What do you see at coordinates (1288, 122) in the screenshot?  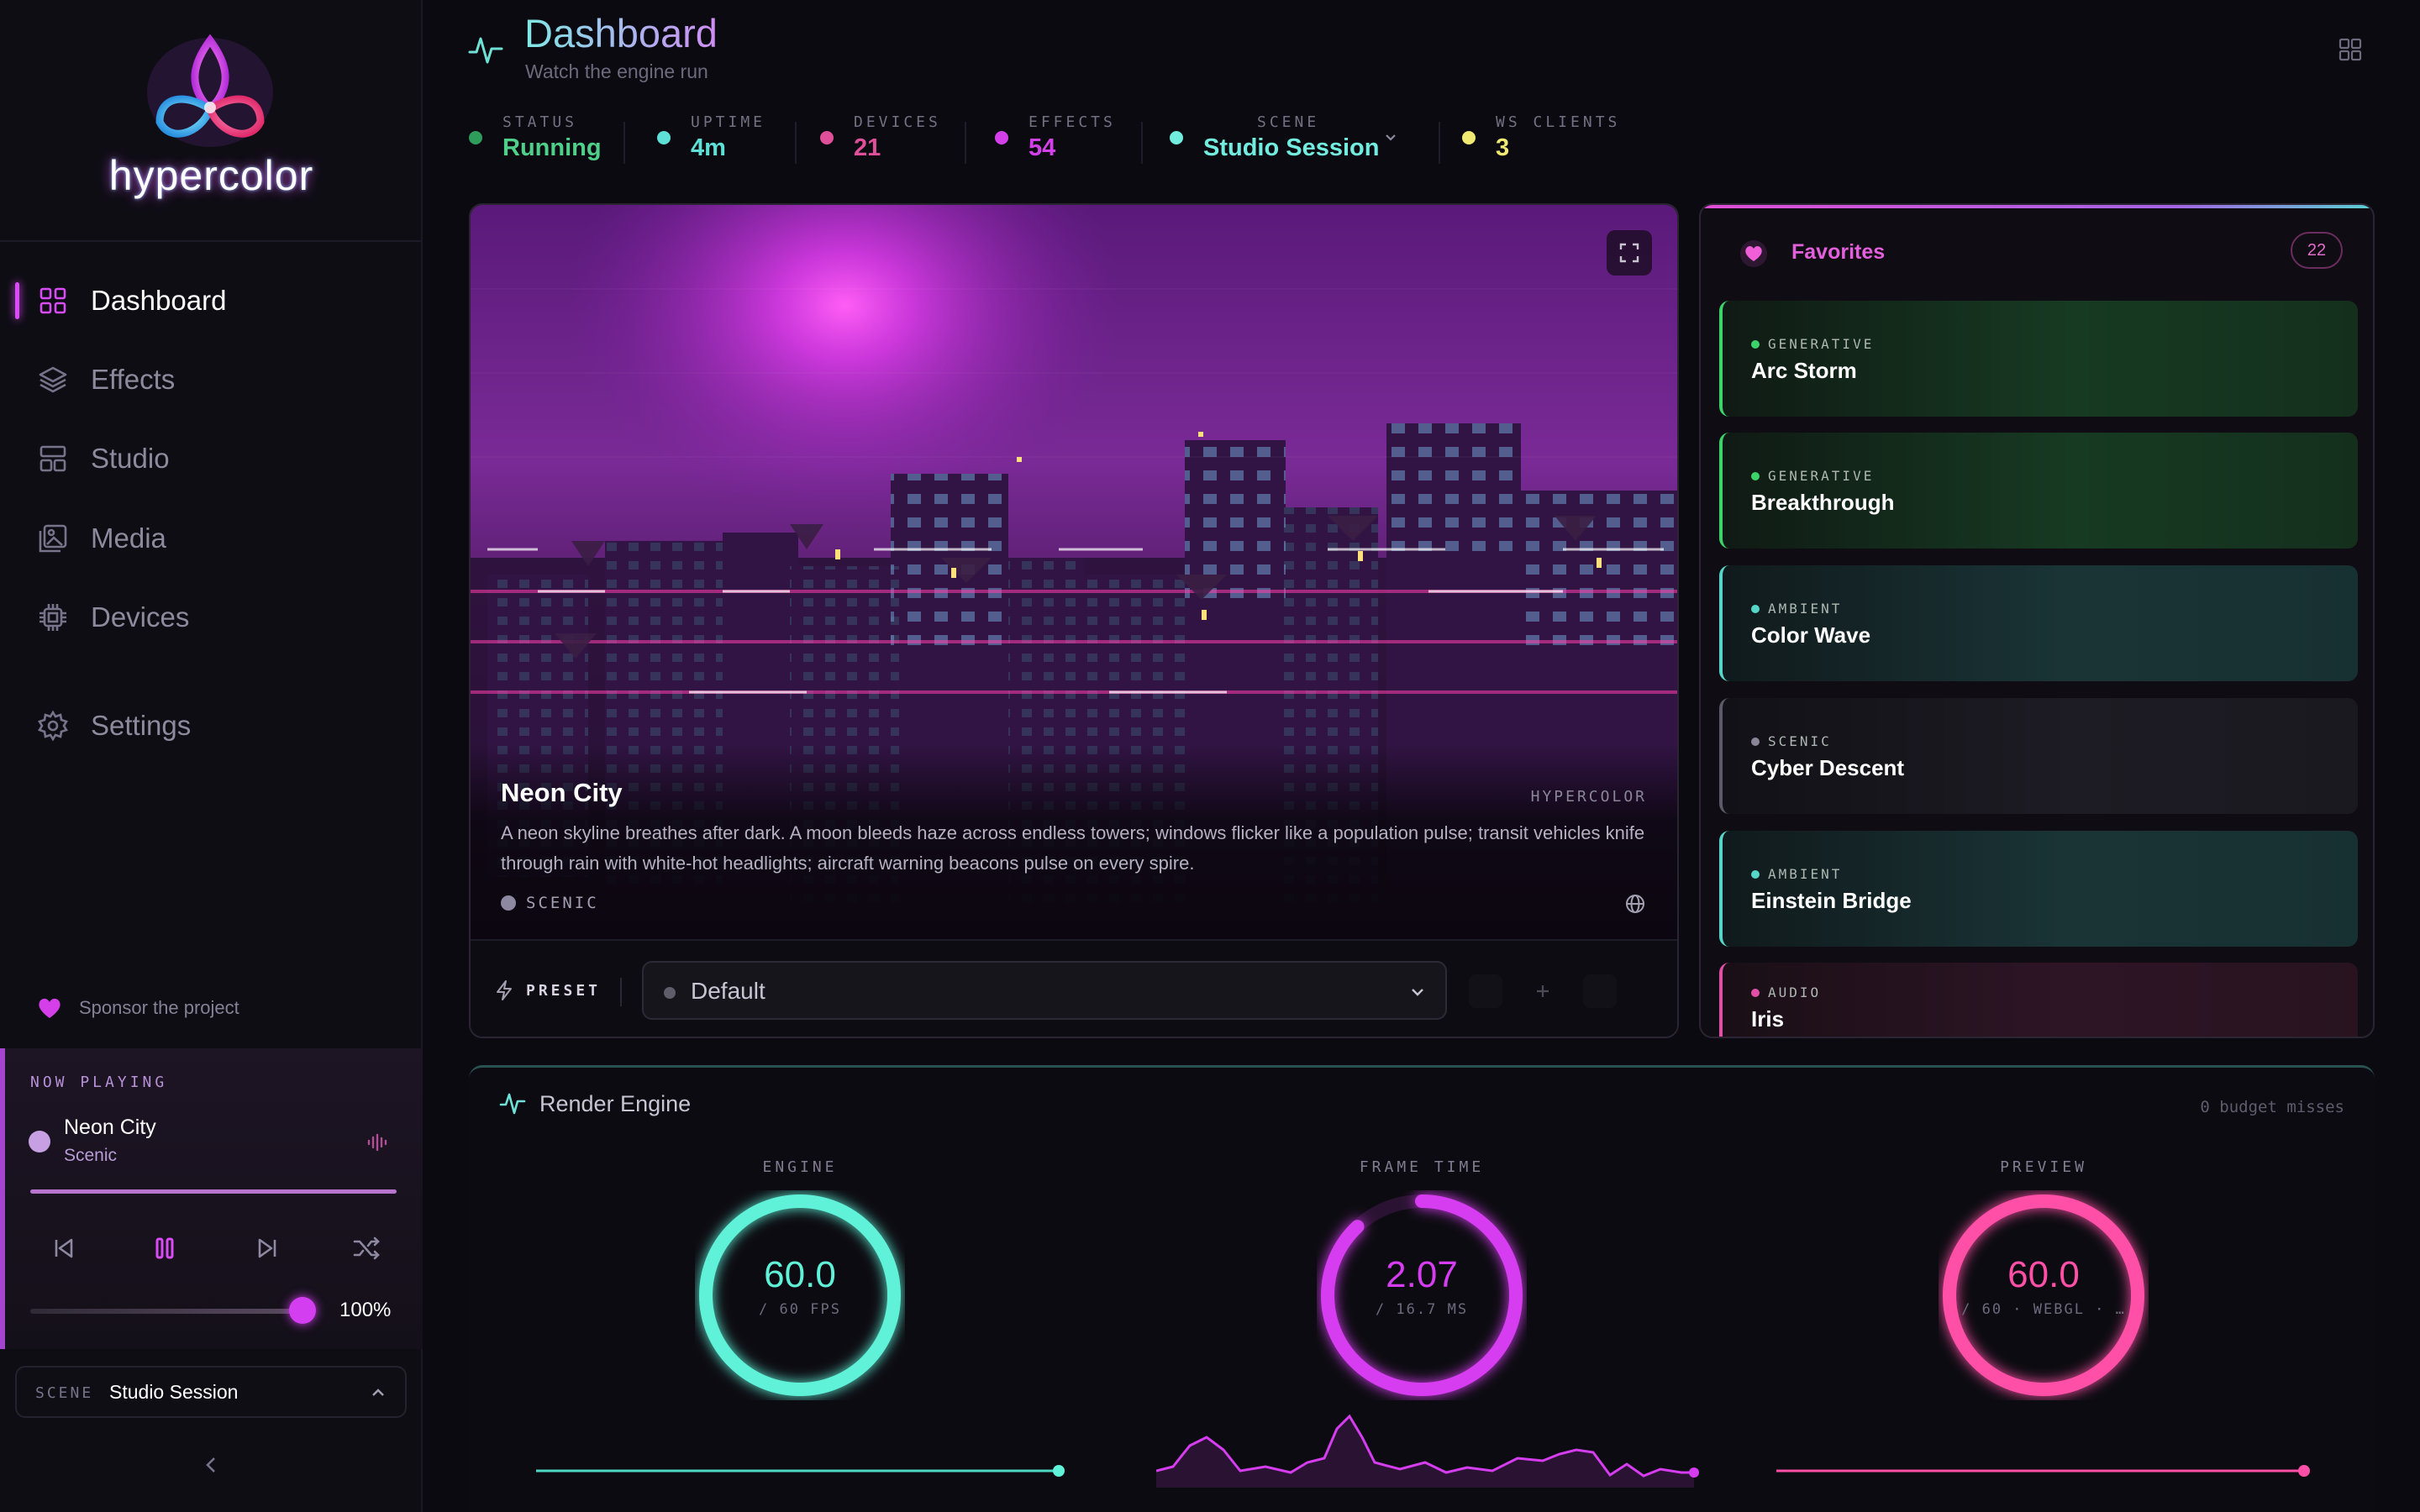 I see `stat-label: SCENE` at bounding box center [1288, 122].